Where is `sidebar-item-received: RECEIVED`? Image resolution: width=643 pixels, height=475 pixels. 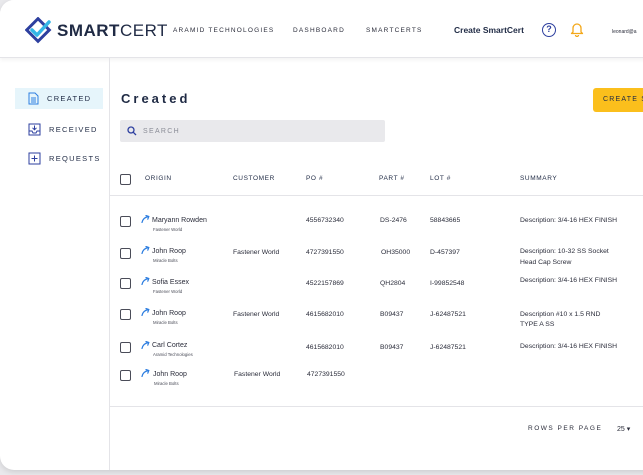 sidebar-item-received: RECEIVED is located at coordinates (59, 129).